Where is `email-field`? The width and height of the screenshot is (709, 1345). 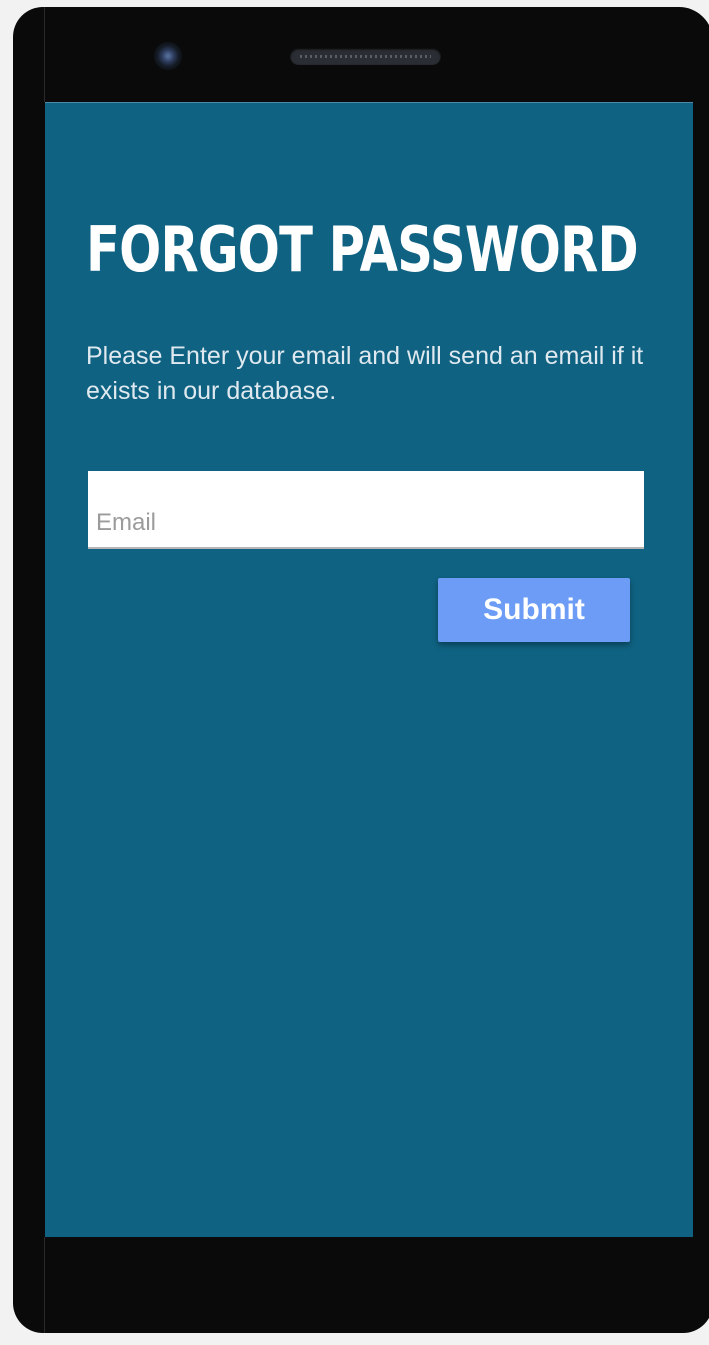
email-field is located at coordinates (366, 510).